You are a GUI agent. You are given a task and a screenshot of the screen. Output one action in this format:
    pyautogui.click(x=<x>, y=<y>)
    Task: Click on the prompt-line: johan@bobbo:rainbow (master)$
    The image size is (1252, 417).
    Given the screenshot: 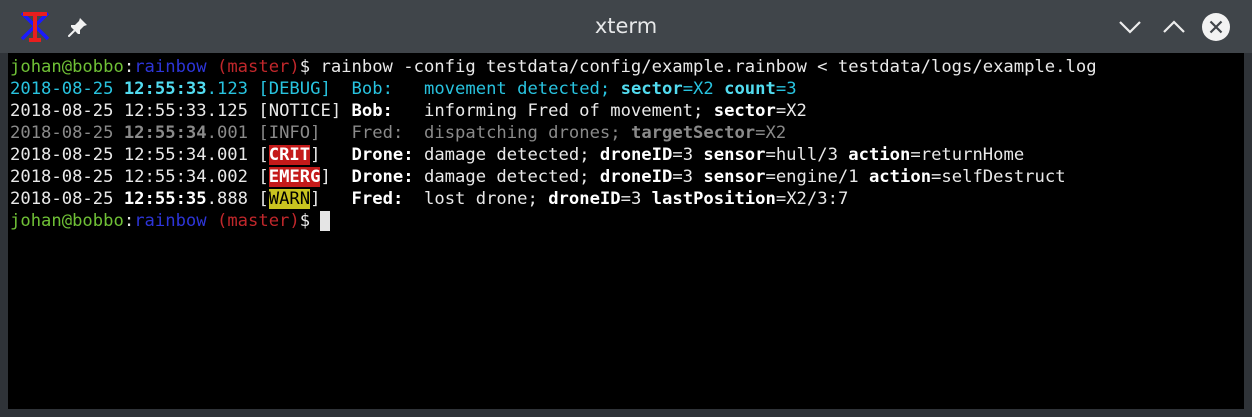 What is the action you would take?
    pyautogui.click(x=170, y=221)
    